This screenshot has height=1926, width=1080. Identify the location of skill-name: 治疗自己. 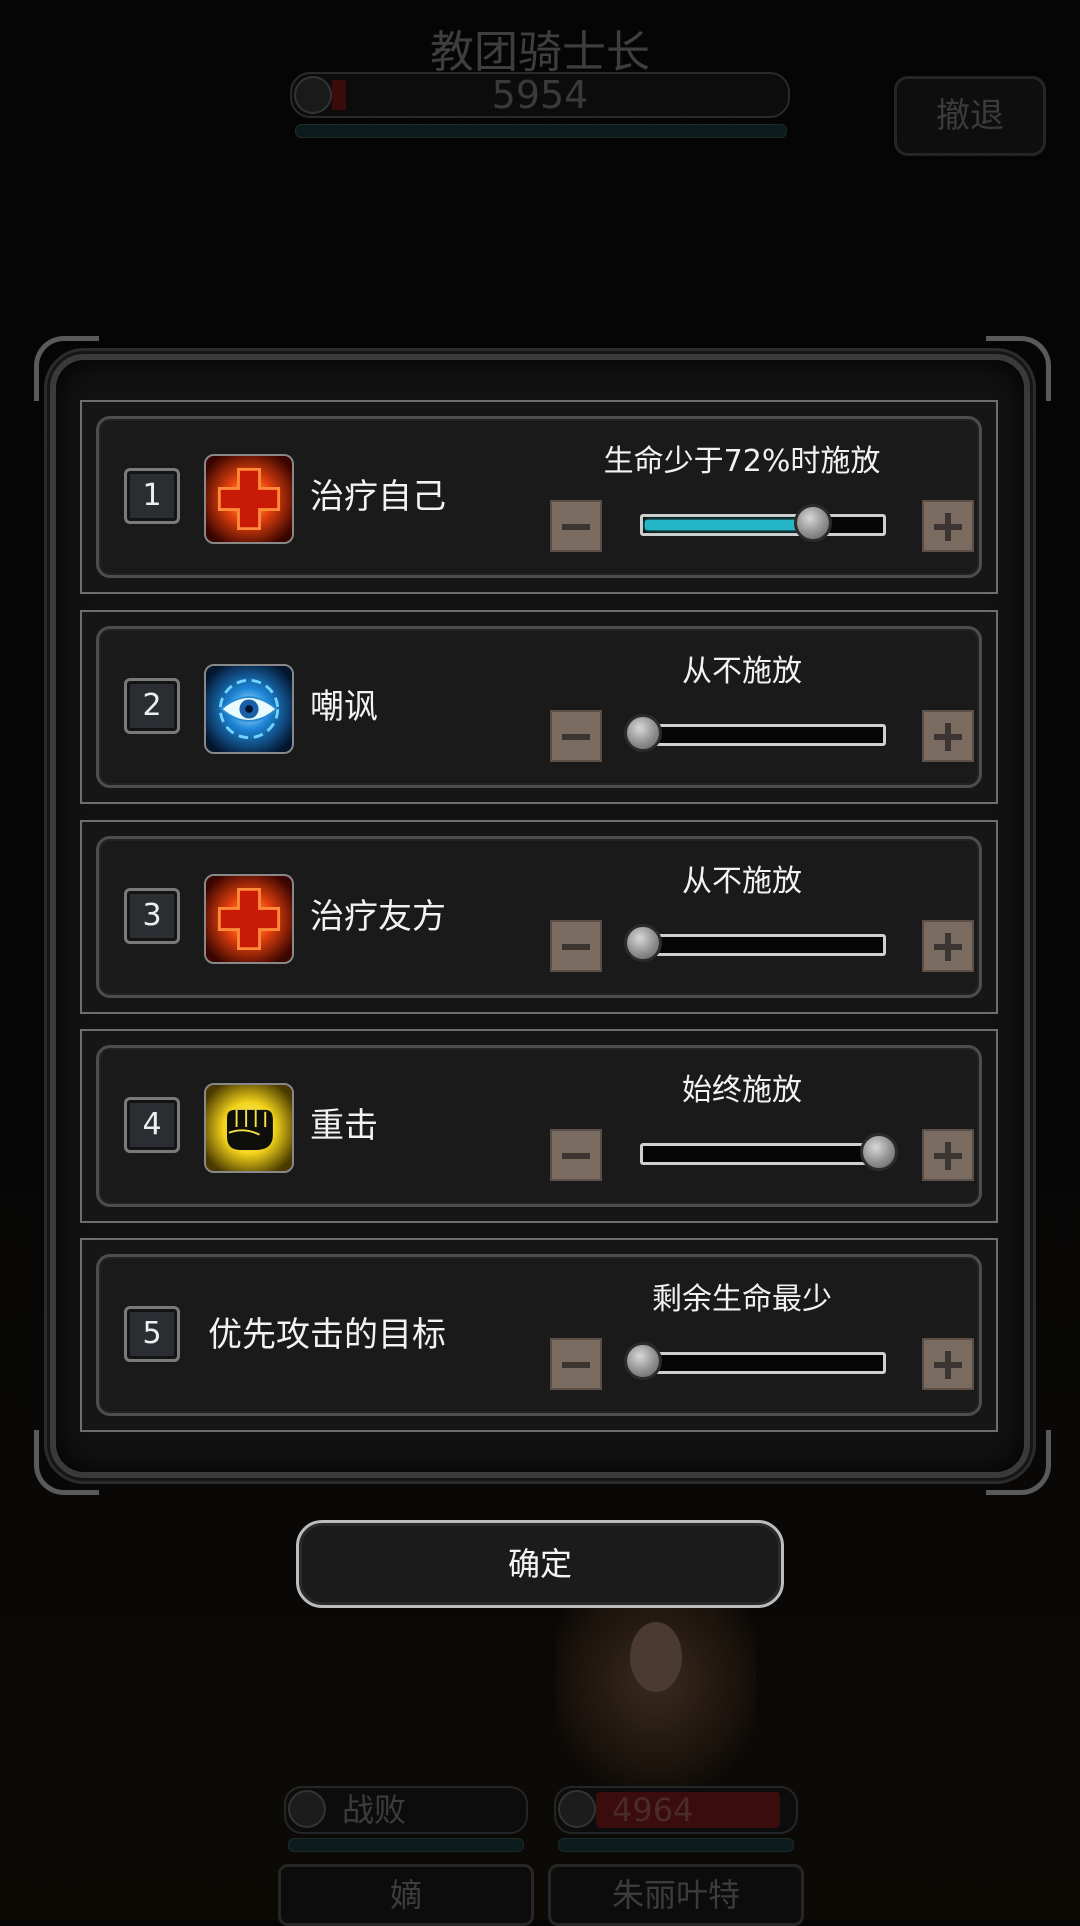
(378, 497).